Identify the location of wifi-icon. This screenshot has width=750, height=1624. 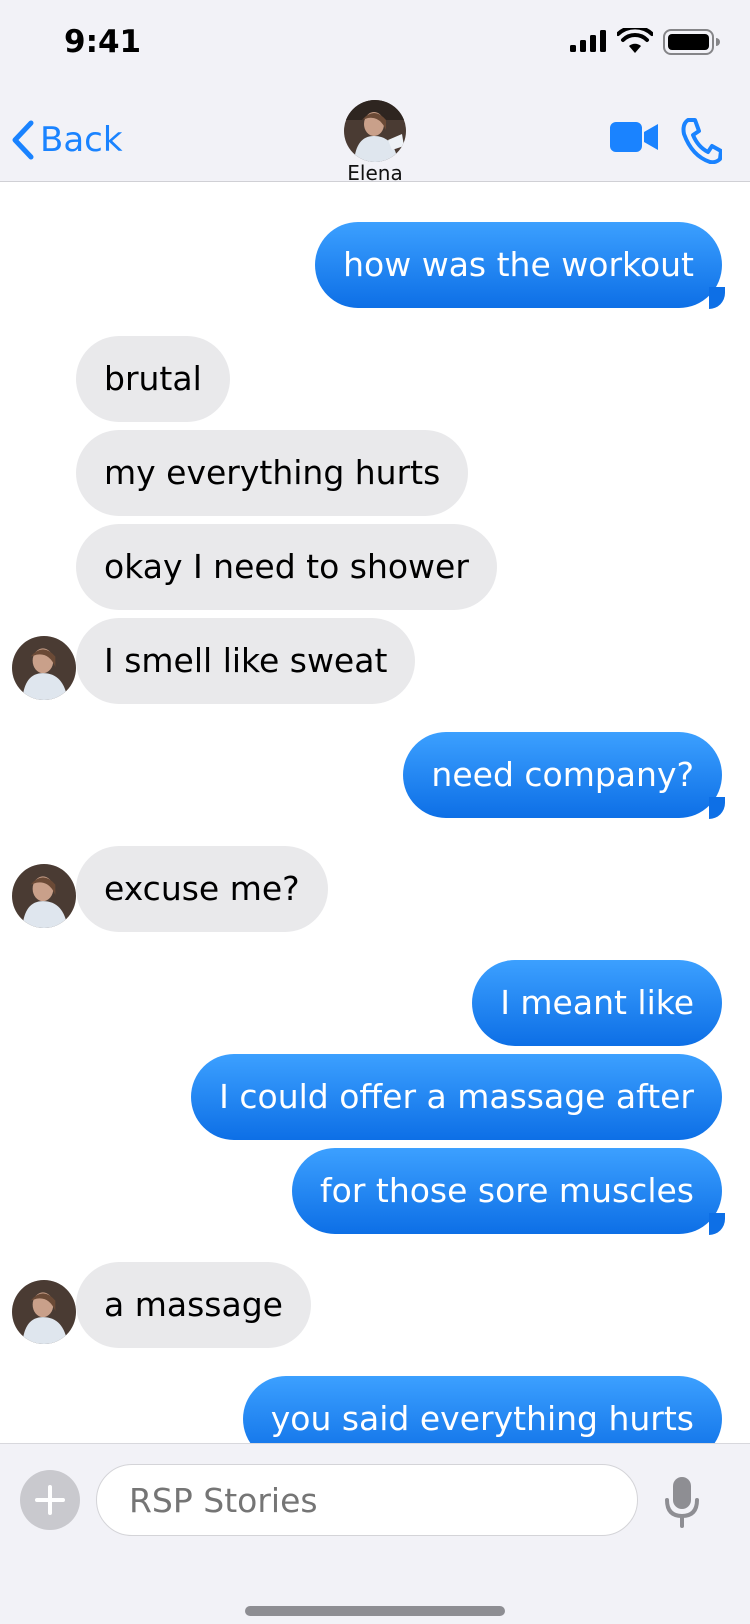
(635, 40).